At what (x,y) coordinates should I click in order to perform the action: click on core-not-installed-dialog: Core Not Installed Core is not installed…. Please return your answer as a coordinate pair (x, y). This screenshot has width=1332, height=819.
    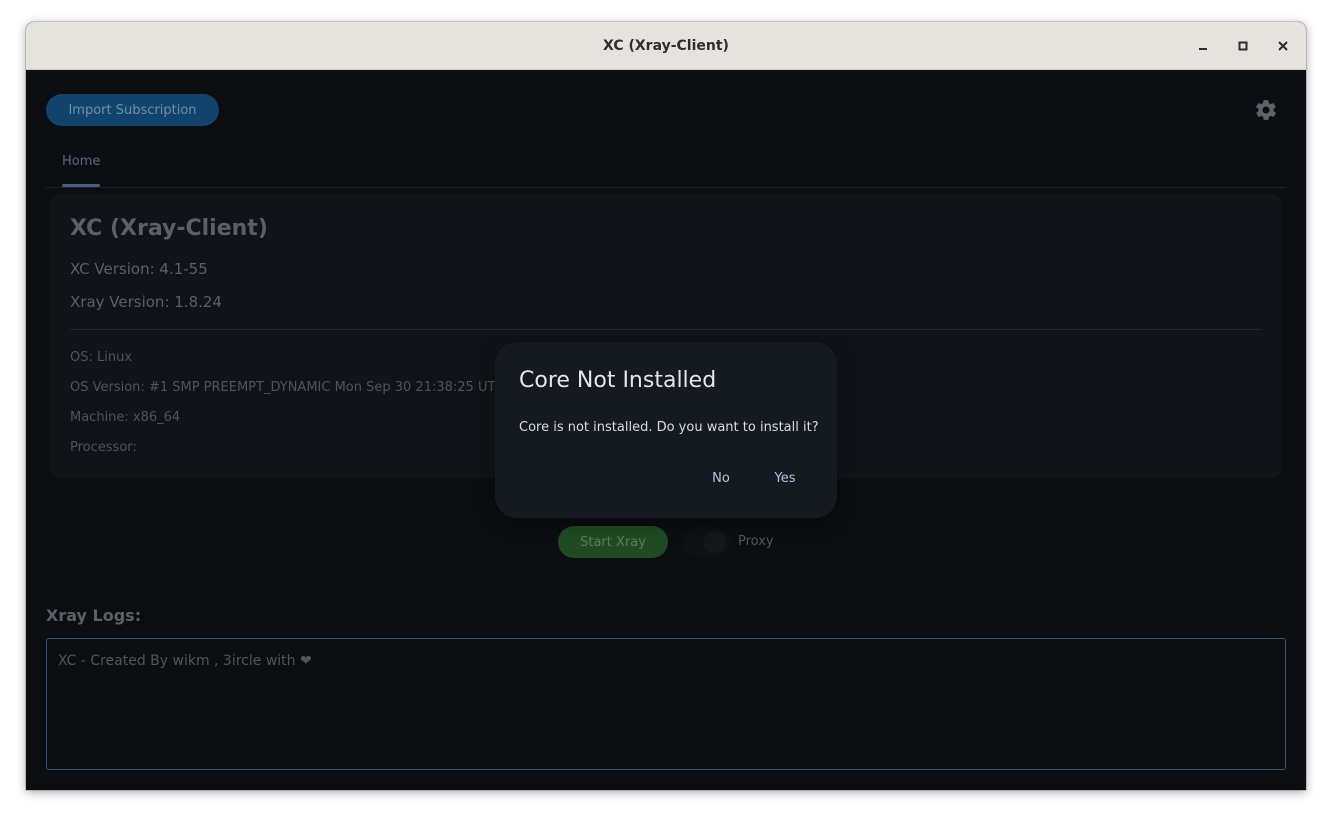
    Looking at the image, I should click on (666, 430).